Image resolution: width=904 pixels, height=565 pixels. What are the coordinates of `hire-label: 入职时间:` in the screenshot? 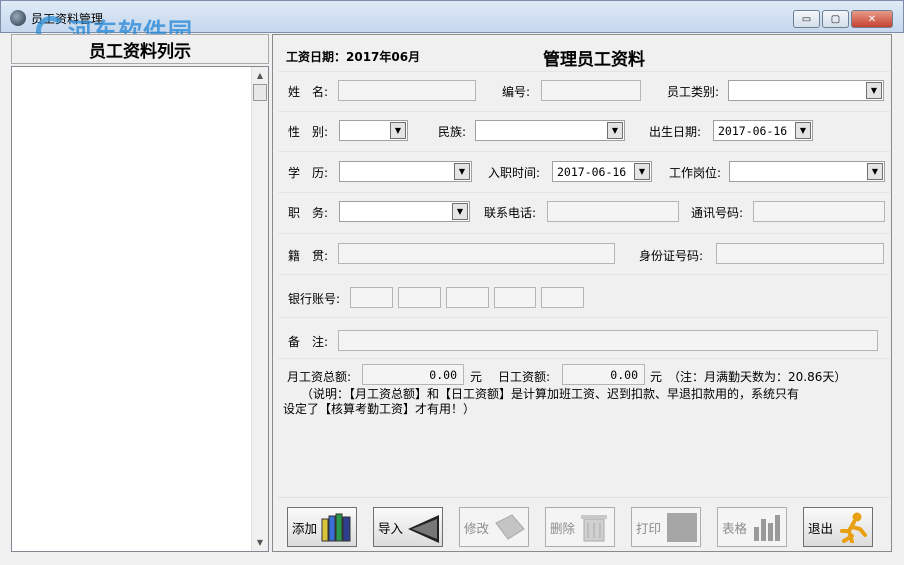 It's located at (514, 173).